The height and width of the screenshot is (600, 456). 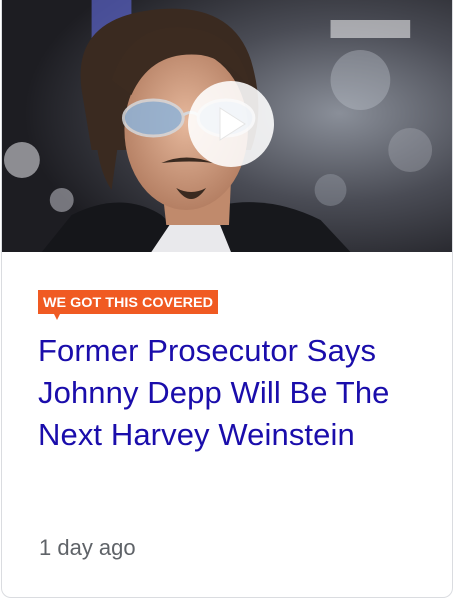 I want to click on play-button, so click(x=231, y=124).